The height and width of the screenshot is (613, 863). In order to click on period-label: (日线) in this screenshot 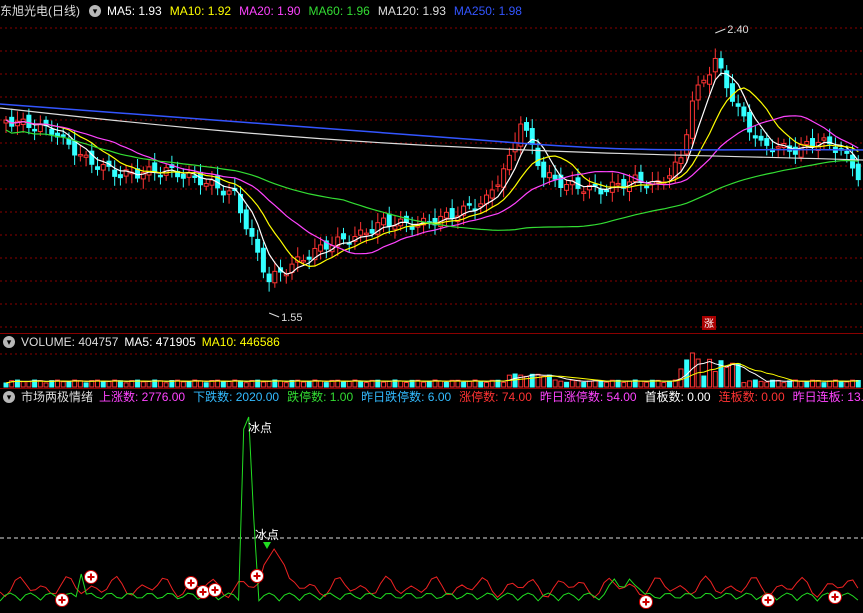, I will do `click(64, 11)`.